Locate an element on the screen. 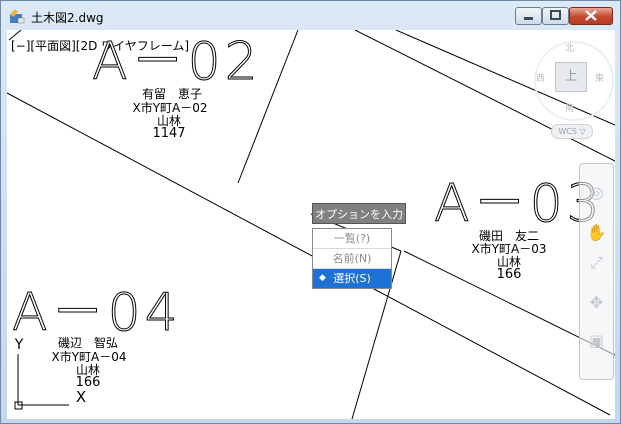 The width and height of the screenshot is (621, 424). wcs-menu: WCS ▽ is located at coordinates (572, 131).